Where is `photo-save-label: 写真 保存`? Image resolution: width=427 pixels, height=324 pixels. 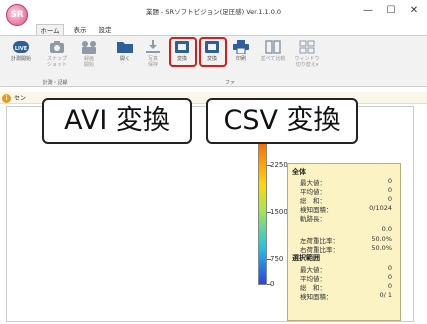
photo-save-label: 写真 保存 is located at coordinates (152, 62).